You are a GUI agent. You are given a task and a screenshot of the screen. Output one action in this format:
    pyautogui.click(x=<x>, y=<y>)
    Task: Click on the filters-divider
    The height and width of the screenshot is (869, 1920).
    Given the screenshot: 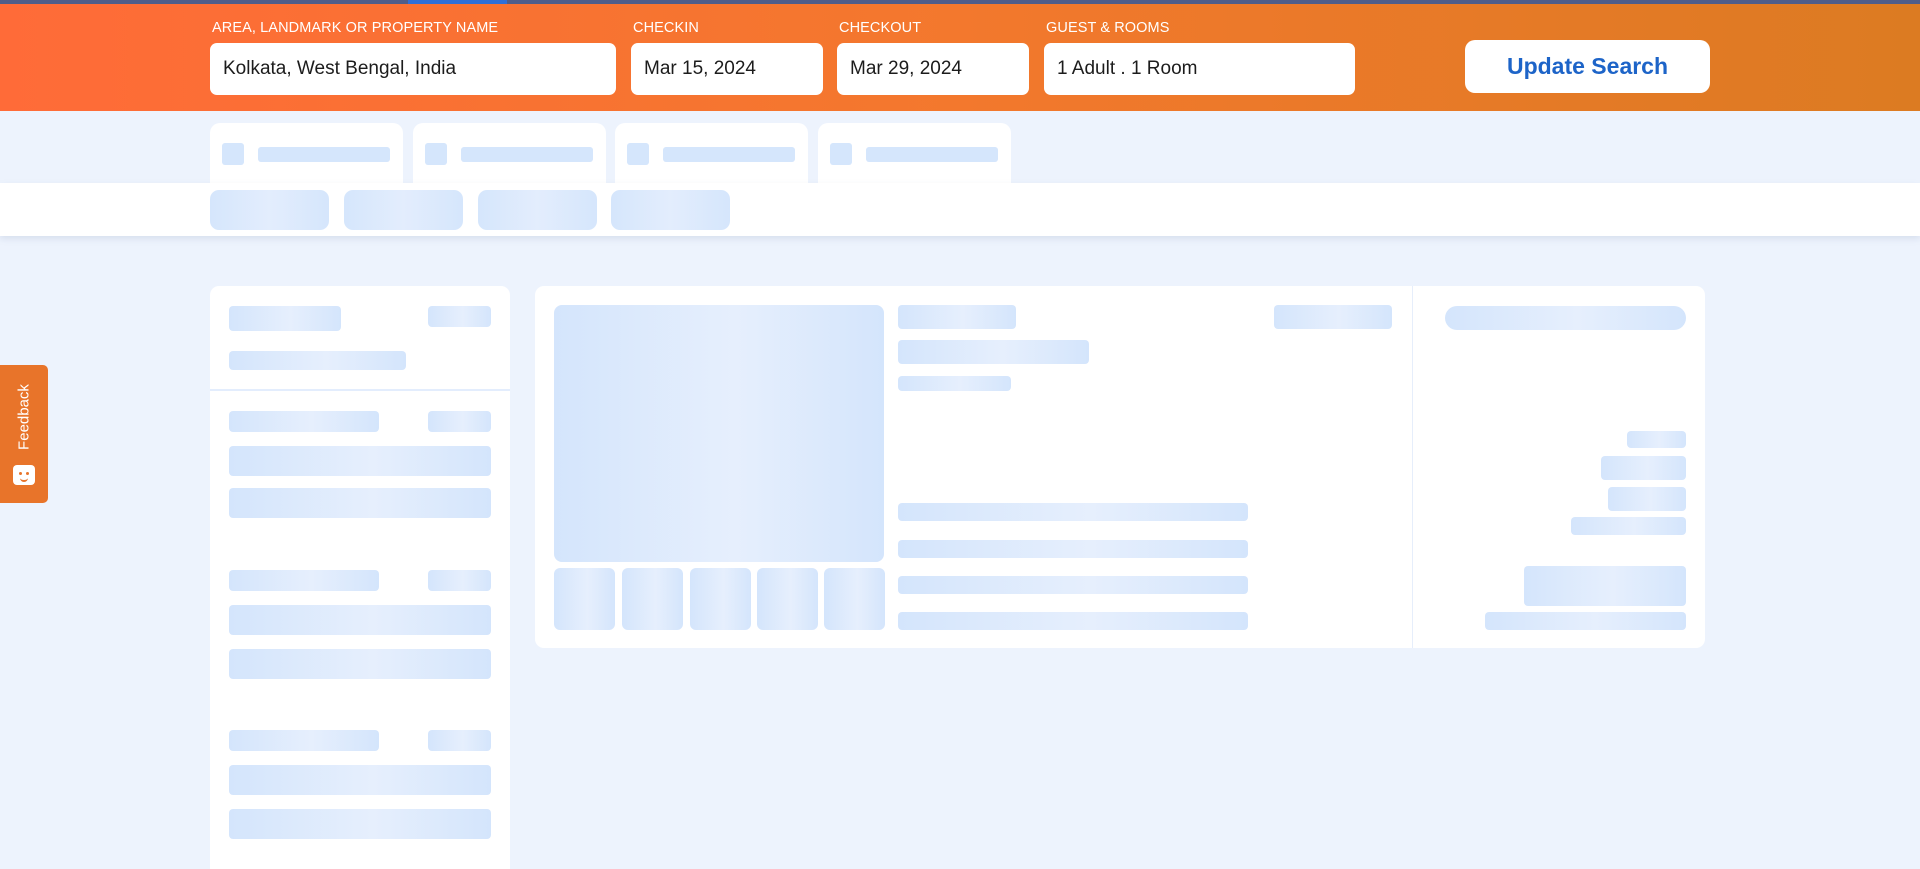 What is the action you would take?
    pyautogui.click(x=360, y=390)
    